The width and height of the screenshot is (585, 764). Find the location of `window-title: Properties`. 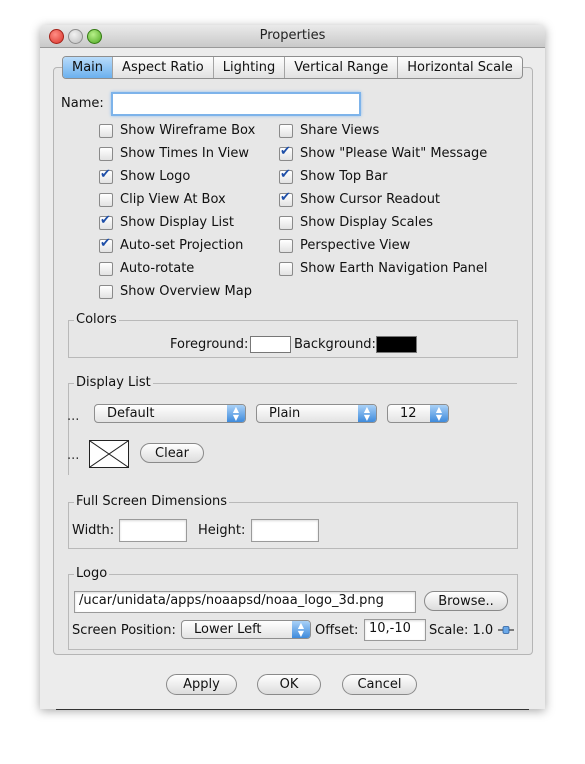

window-title: Properties is located at coordinates (292, 35).